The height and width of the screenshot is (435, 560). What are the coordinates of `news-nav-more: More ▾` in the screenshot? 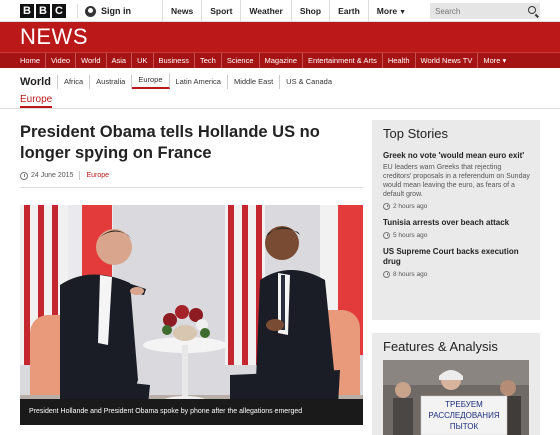 It's located at (494, 60).